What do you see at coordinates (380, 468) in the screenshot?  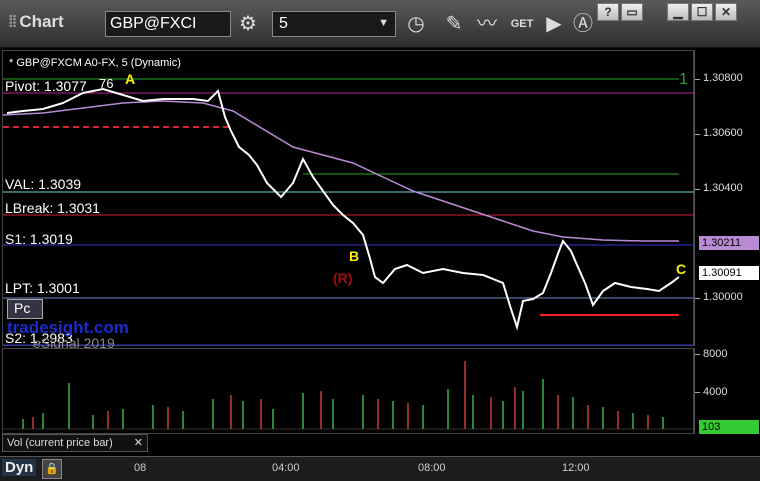 I see `time-axis: Dyn 🔒 08 04:00 08:00 12:00` at bounding box center [380, 468].